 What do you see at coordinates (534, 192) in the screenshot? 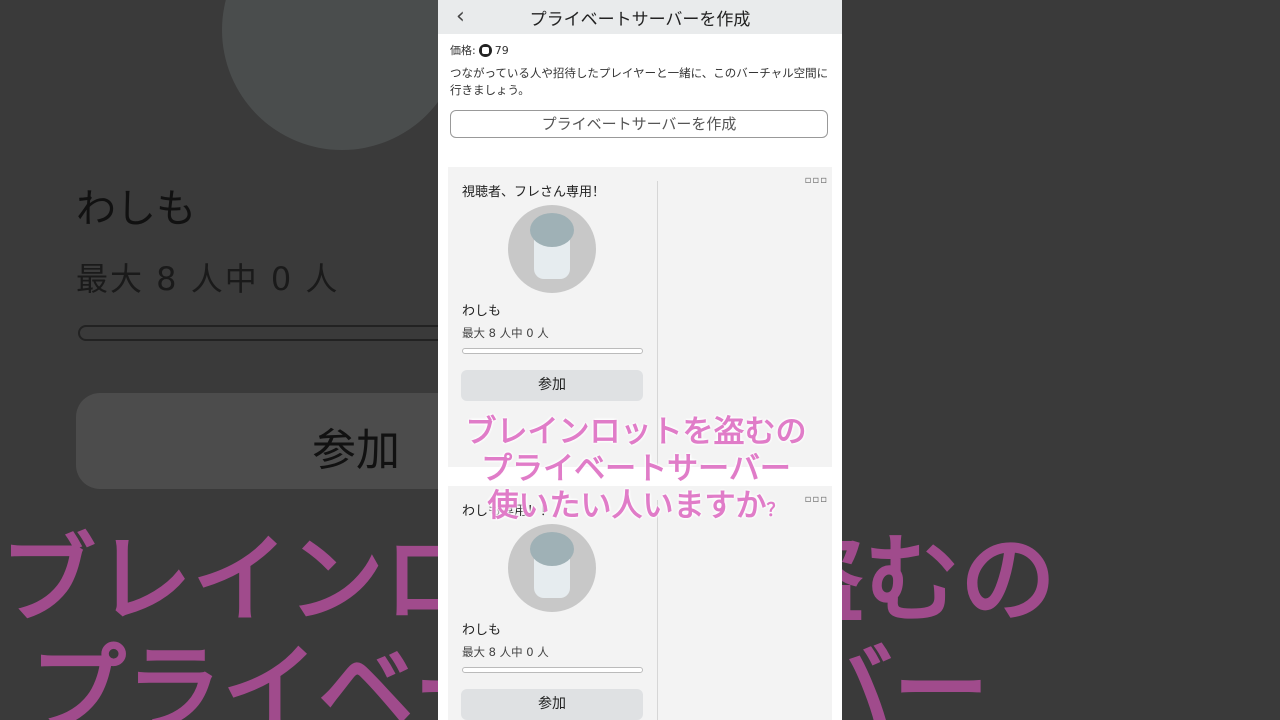
I see `server-name: 視聴者、フレさん専用！` at bounding box center [534, 192].